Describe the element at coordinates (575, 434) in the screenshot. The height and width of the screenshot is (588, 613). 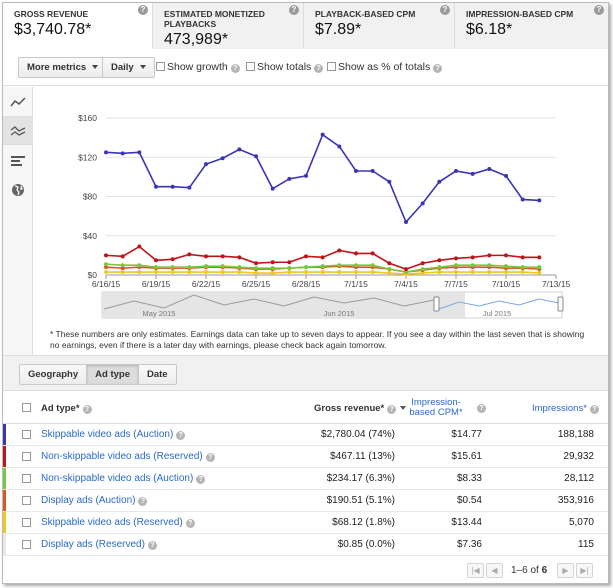
I see `impressions-cell: 188,188` at that location.